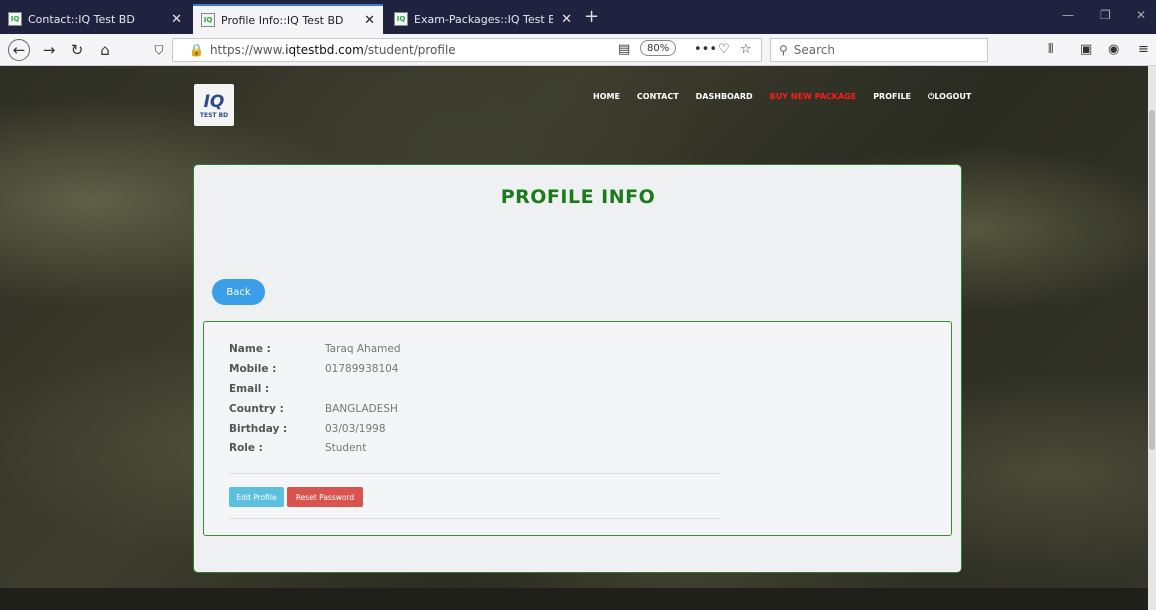 The width and height of the screenshot is (1156, 610). What do you see at coordinates (77, 50) in the screenshot?
I see `reload-icon: ↻` at bounding box center [77, 50].